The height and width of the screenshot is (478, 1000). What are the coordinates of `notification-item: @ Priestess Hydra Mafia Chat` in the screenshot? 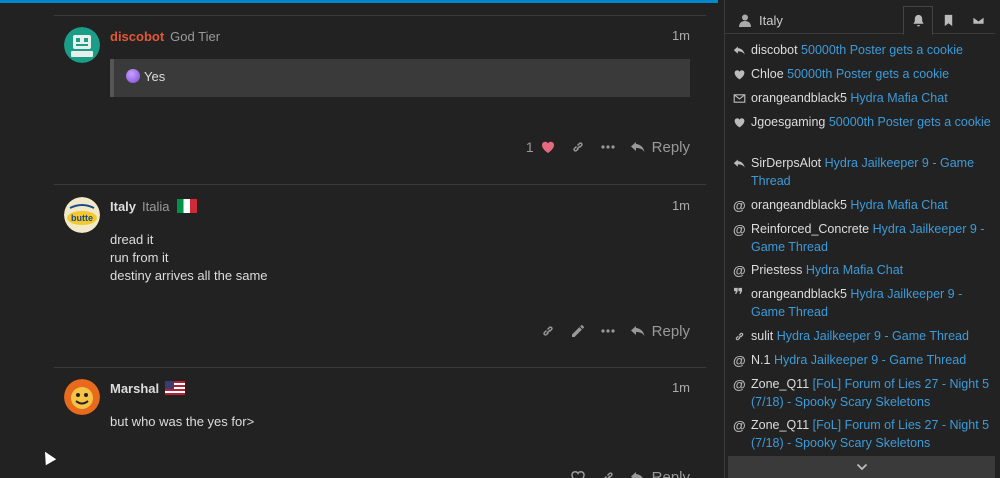 It's located at (864, 271).